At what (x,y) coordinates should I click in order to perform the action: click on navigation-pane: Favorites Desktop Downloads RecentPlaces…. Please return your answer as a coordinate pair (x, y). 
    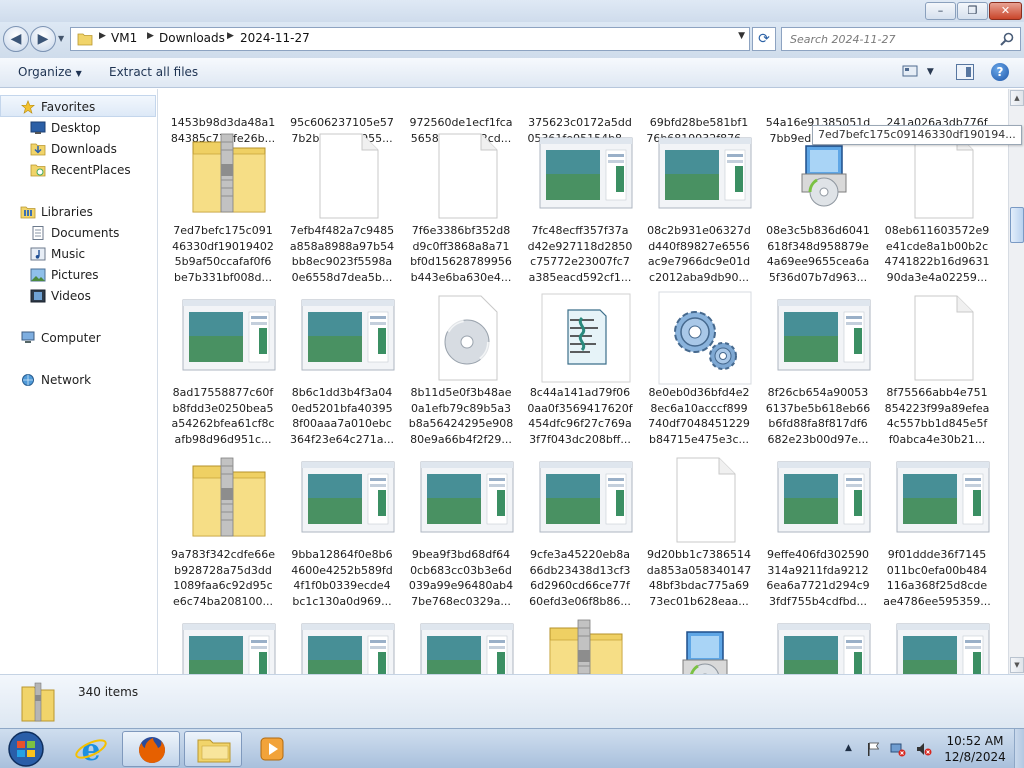
    Looking at the image, I should click on (79, 381).